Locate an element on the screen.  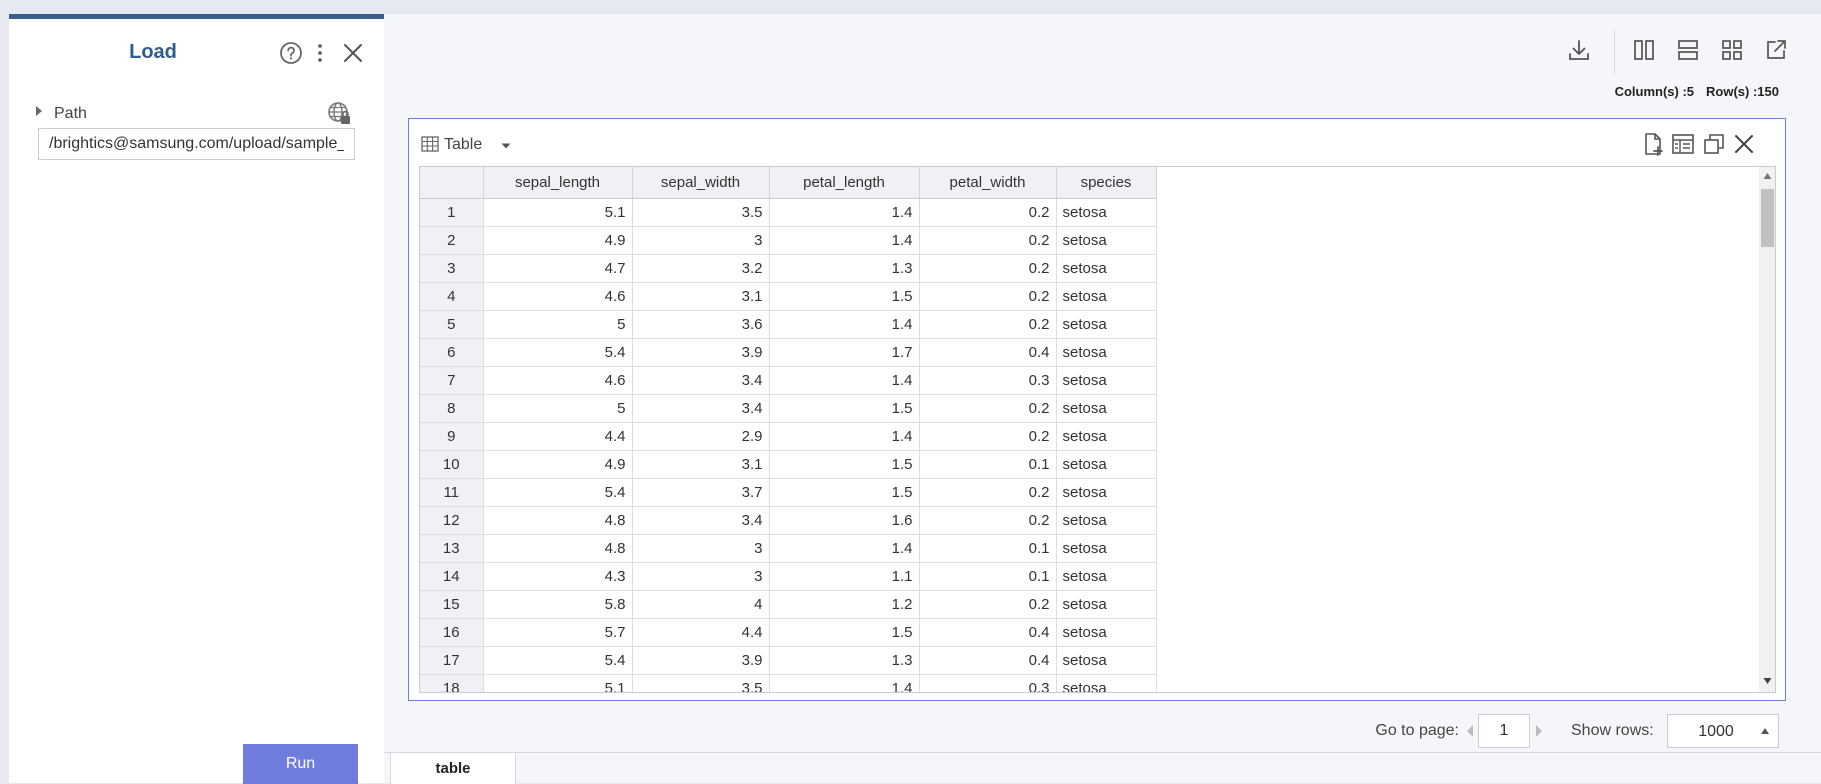
table-cell: 5.7 is located at coordinates (558, 632).